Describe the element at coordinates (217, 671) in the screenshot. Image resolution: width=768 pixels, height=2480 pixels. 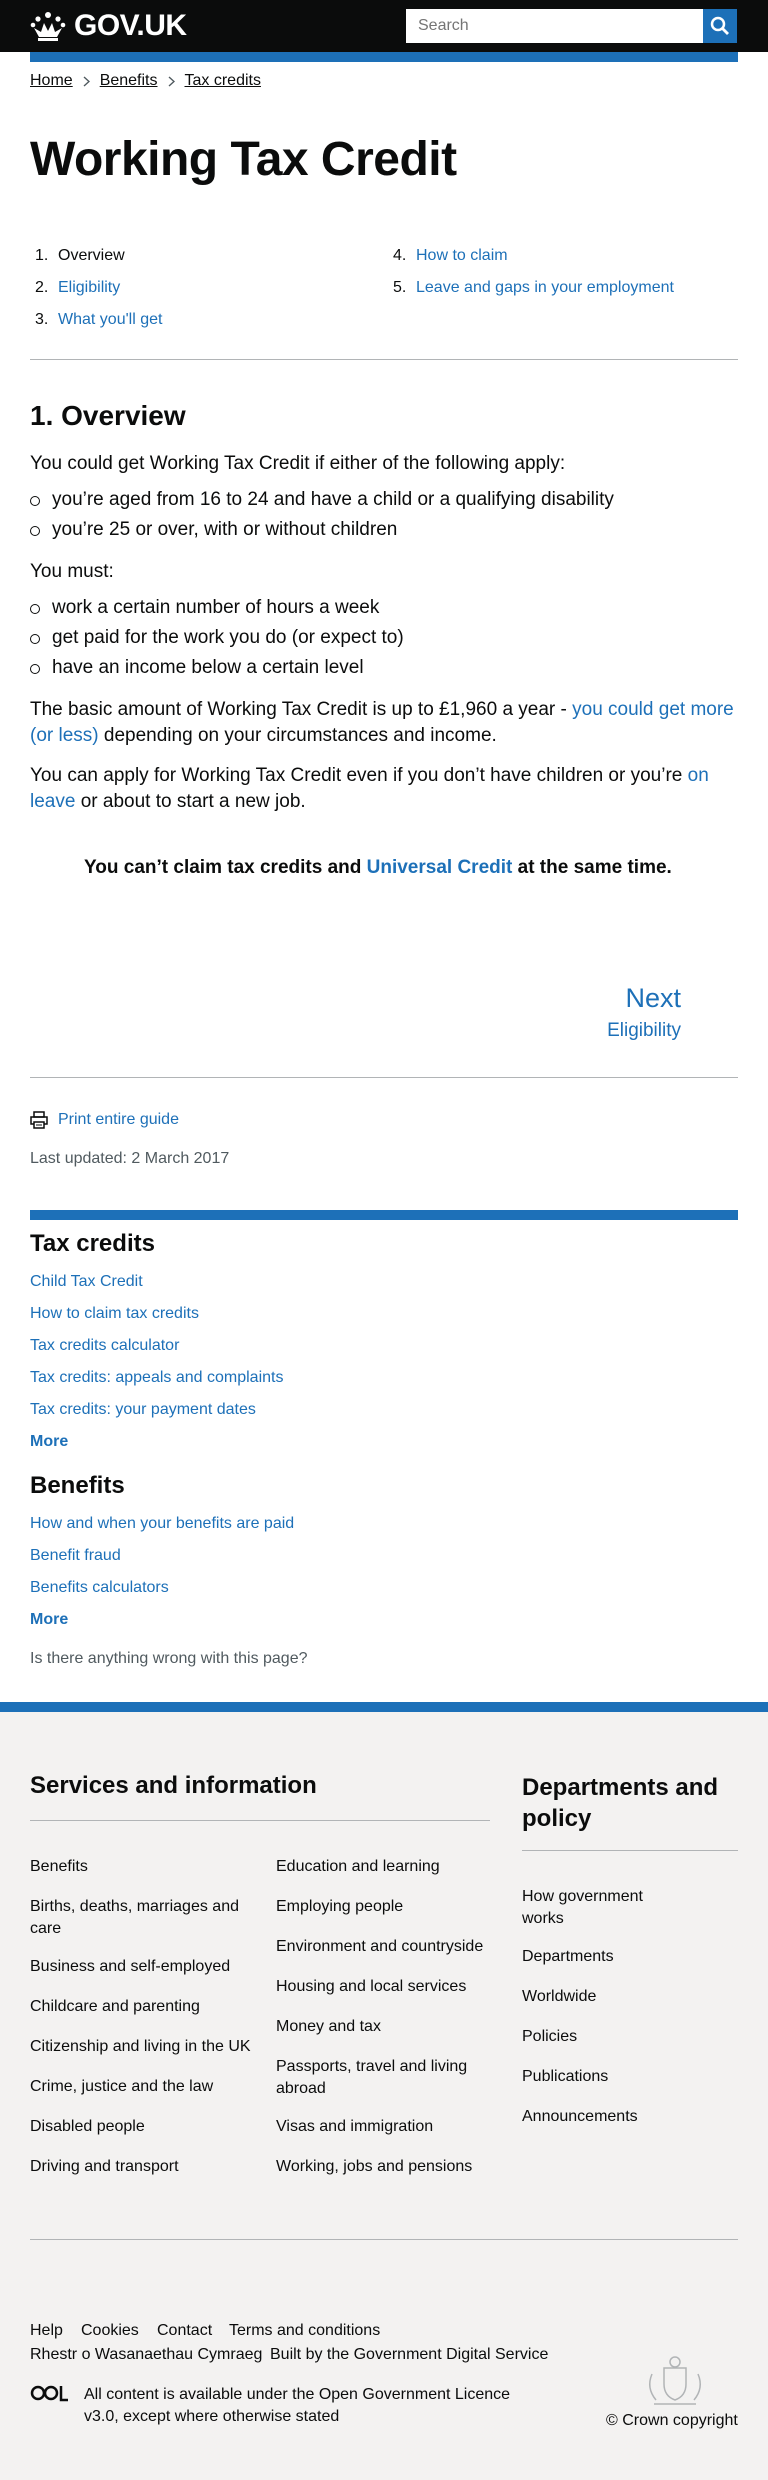
I see `list-item: have an income below a certain level` at that location.